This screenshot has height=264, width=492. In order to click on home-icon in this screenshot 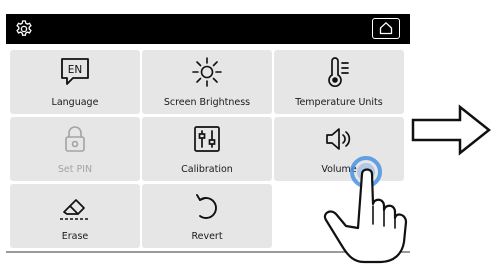, I will do `click(386, 28)`.